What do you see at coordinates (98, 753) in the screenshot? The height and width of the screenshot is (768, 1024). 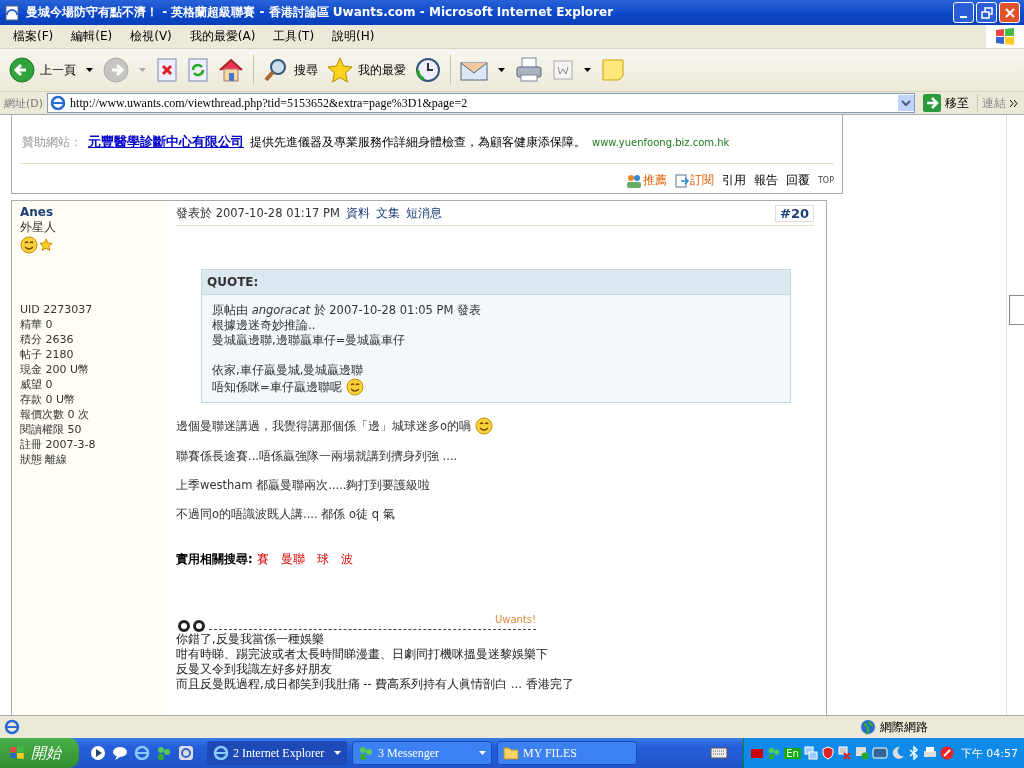 I see `media-player-icon` at bounding box center [98, 753].